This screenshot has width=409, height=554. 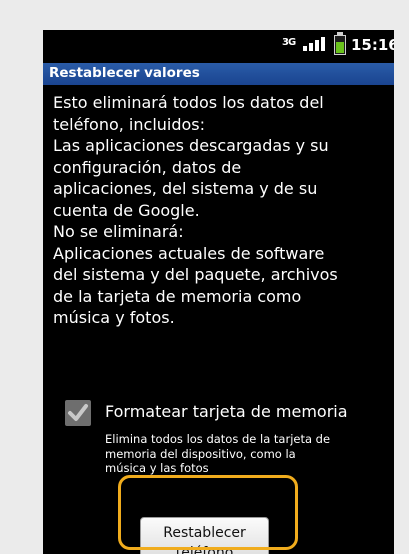 What do you see at coordinates (204, 549) in the screenshot?
I see `reset-button-label-line2: teléfono` at bounding box center [204, 549].